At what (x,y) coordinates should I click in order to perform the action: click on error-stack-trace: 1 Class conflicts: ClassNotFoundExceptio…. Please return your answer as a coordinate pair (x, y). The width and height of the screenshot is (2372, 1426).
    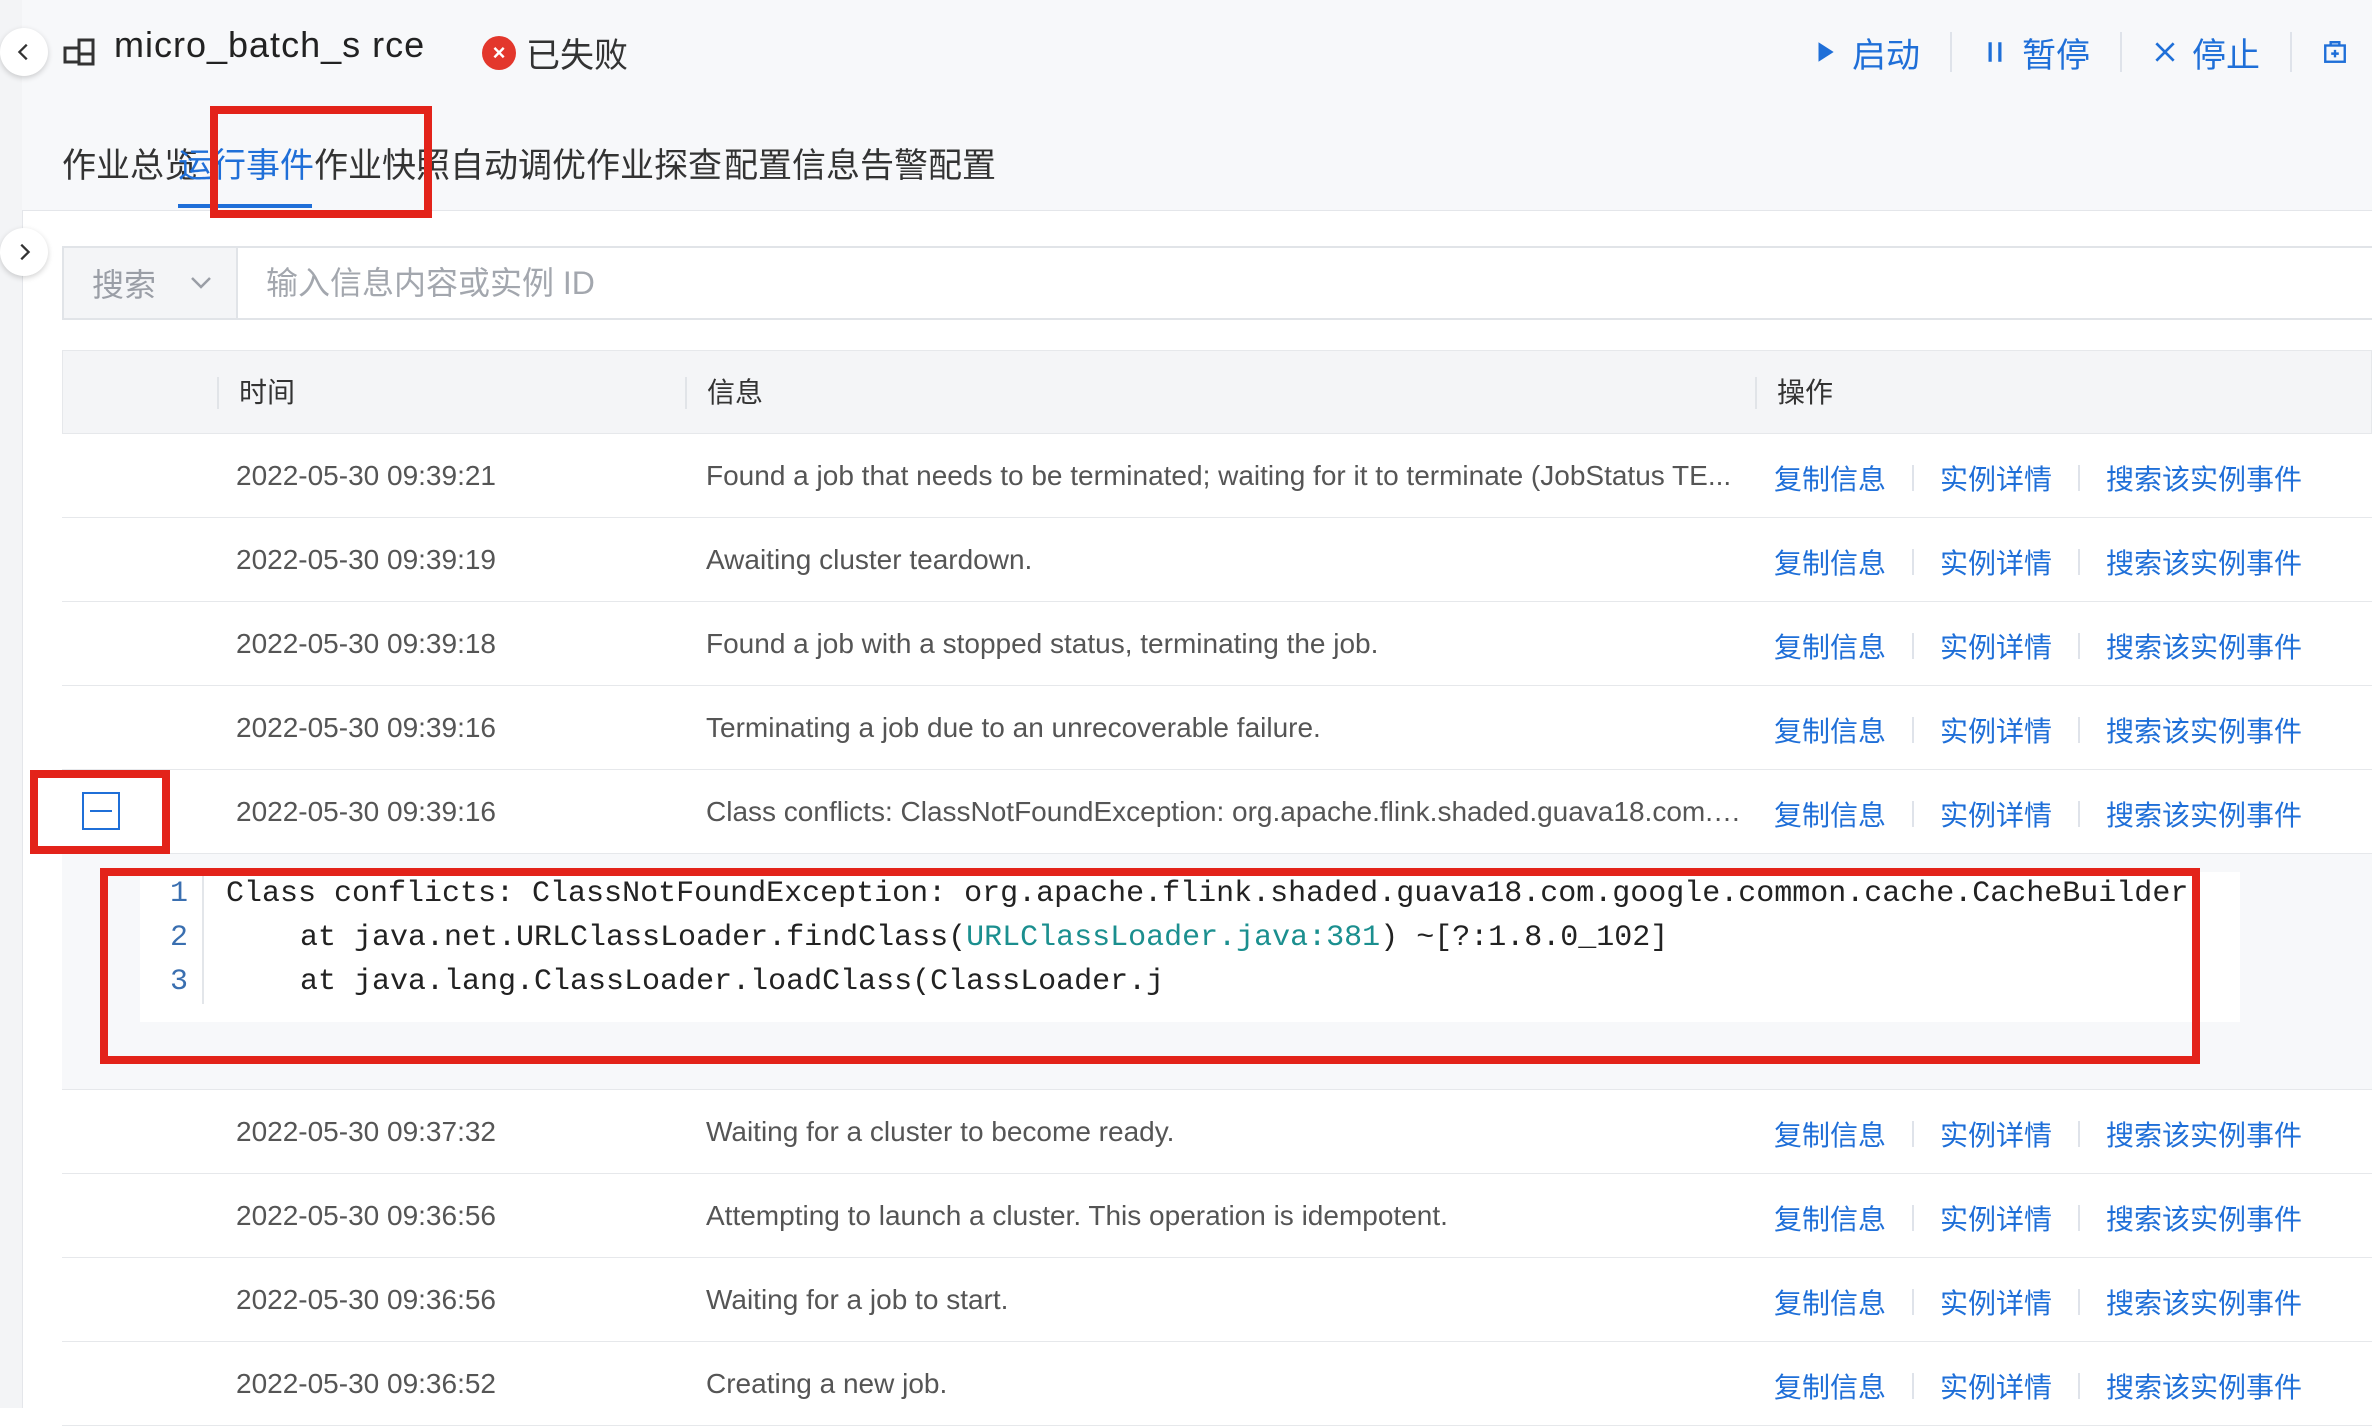
    Looking at the image, I should click on (1190, 947).